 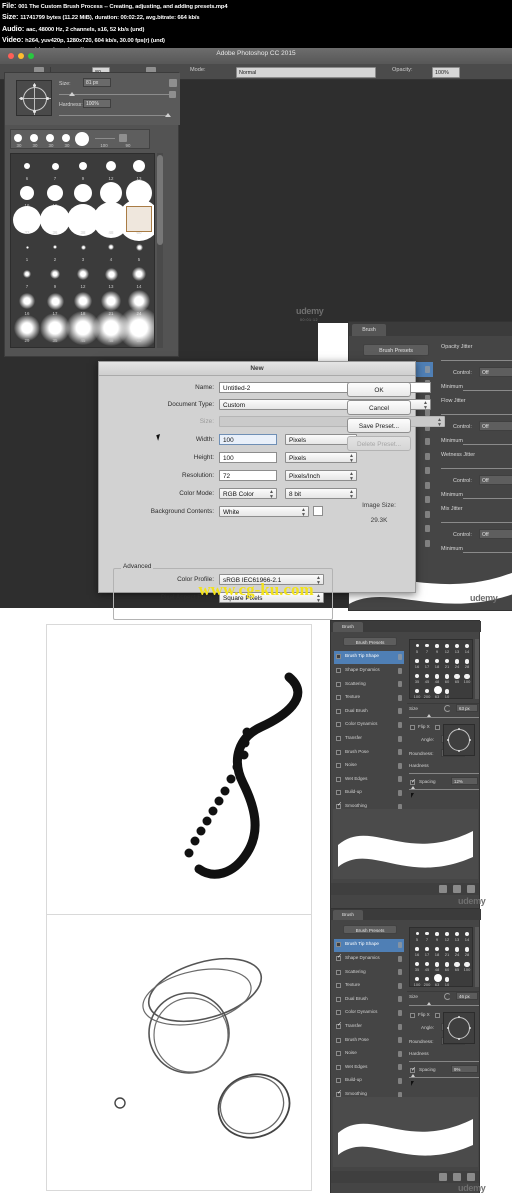 I want to click on size-slider-handle, so click(x=429, y=1003).